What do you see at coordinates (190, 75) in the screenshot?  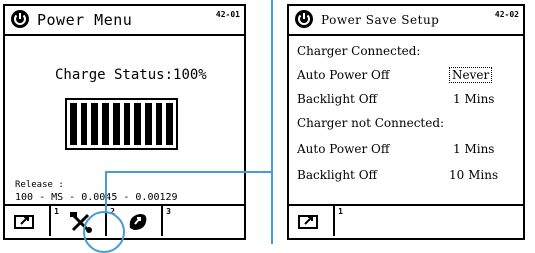 I see `charge-status-value: 100%` at bounding box center [190, 75].